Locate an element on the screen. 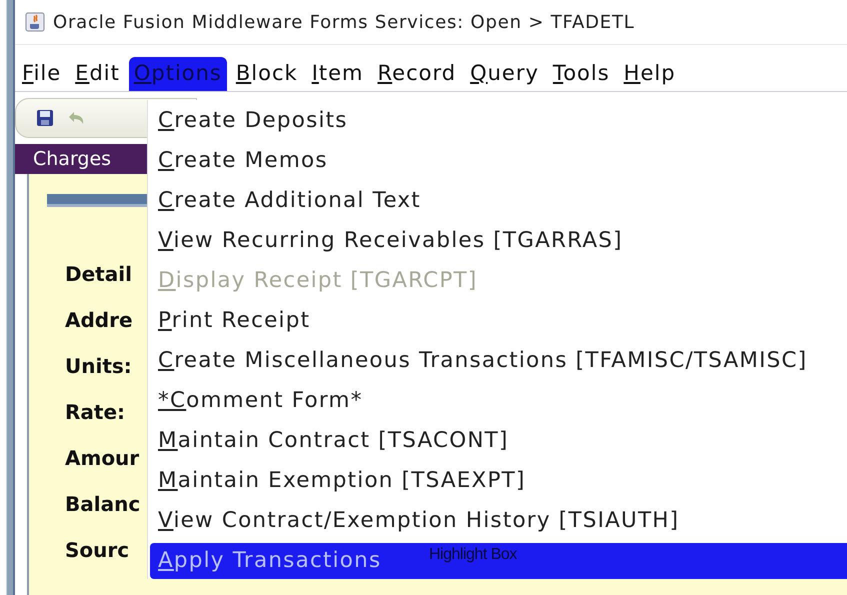  menu-item: Maintain Exemption [TSAEXPT] is located at coordinates (497, 481).